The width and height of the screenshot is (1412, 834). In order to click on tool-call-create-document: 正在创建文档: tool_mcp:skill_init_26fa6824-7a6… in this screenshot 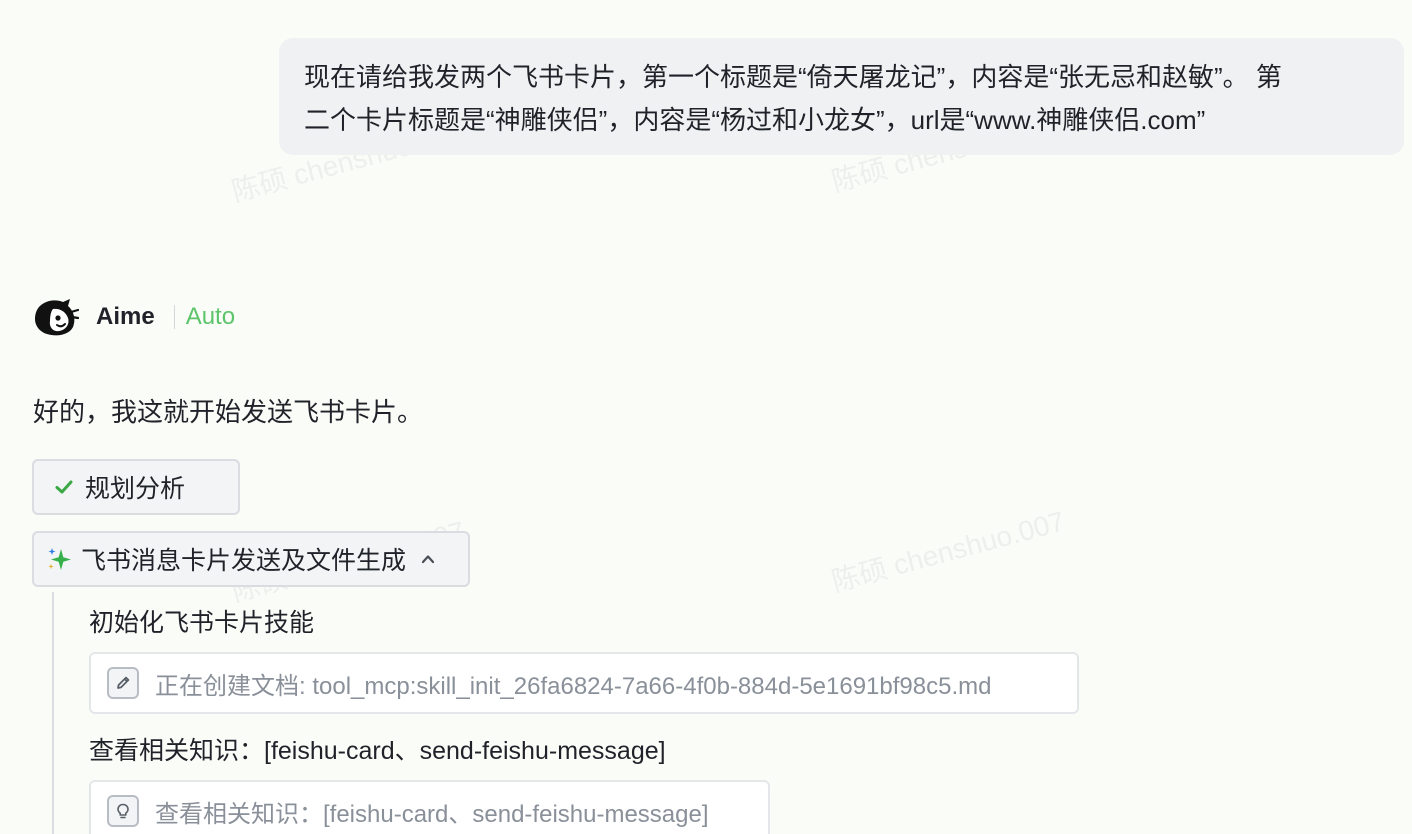, I will do `click(584, 683)`.